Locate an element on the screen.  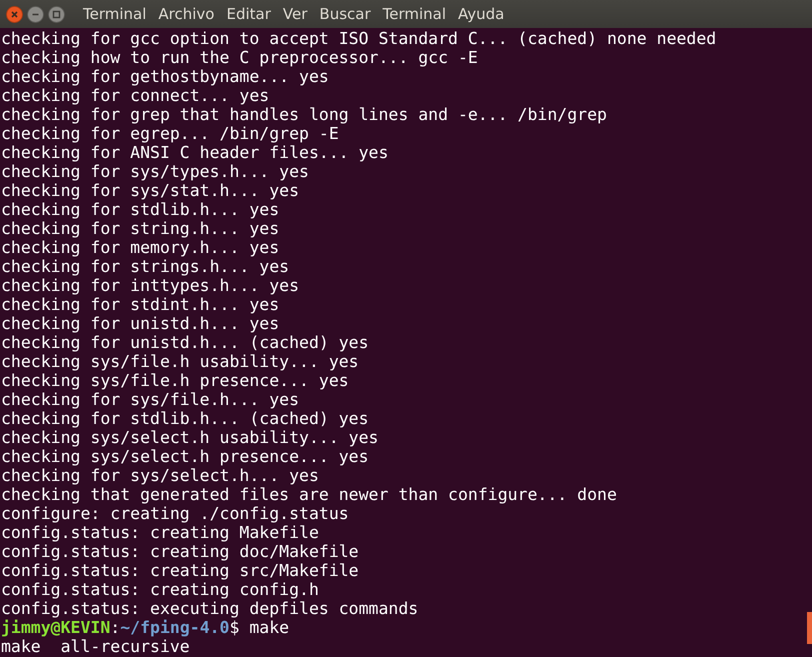
terminal-line: checking sys/file.h presence... yes is located at coordinates (175, 380).